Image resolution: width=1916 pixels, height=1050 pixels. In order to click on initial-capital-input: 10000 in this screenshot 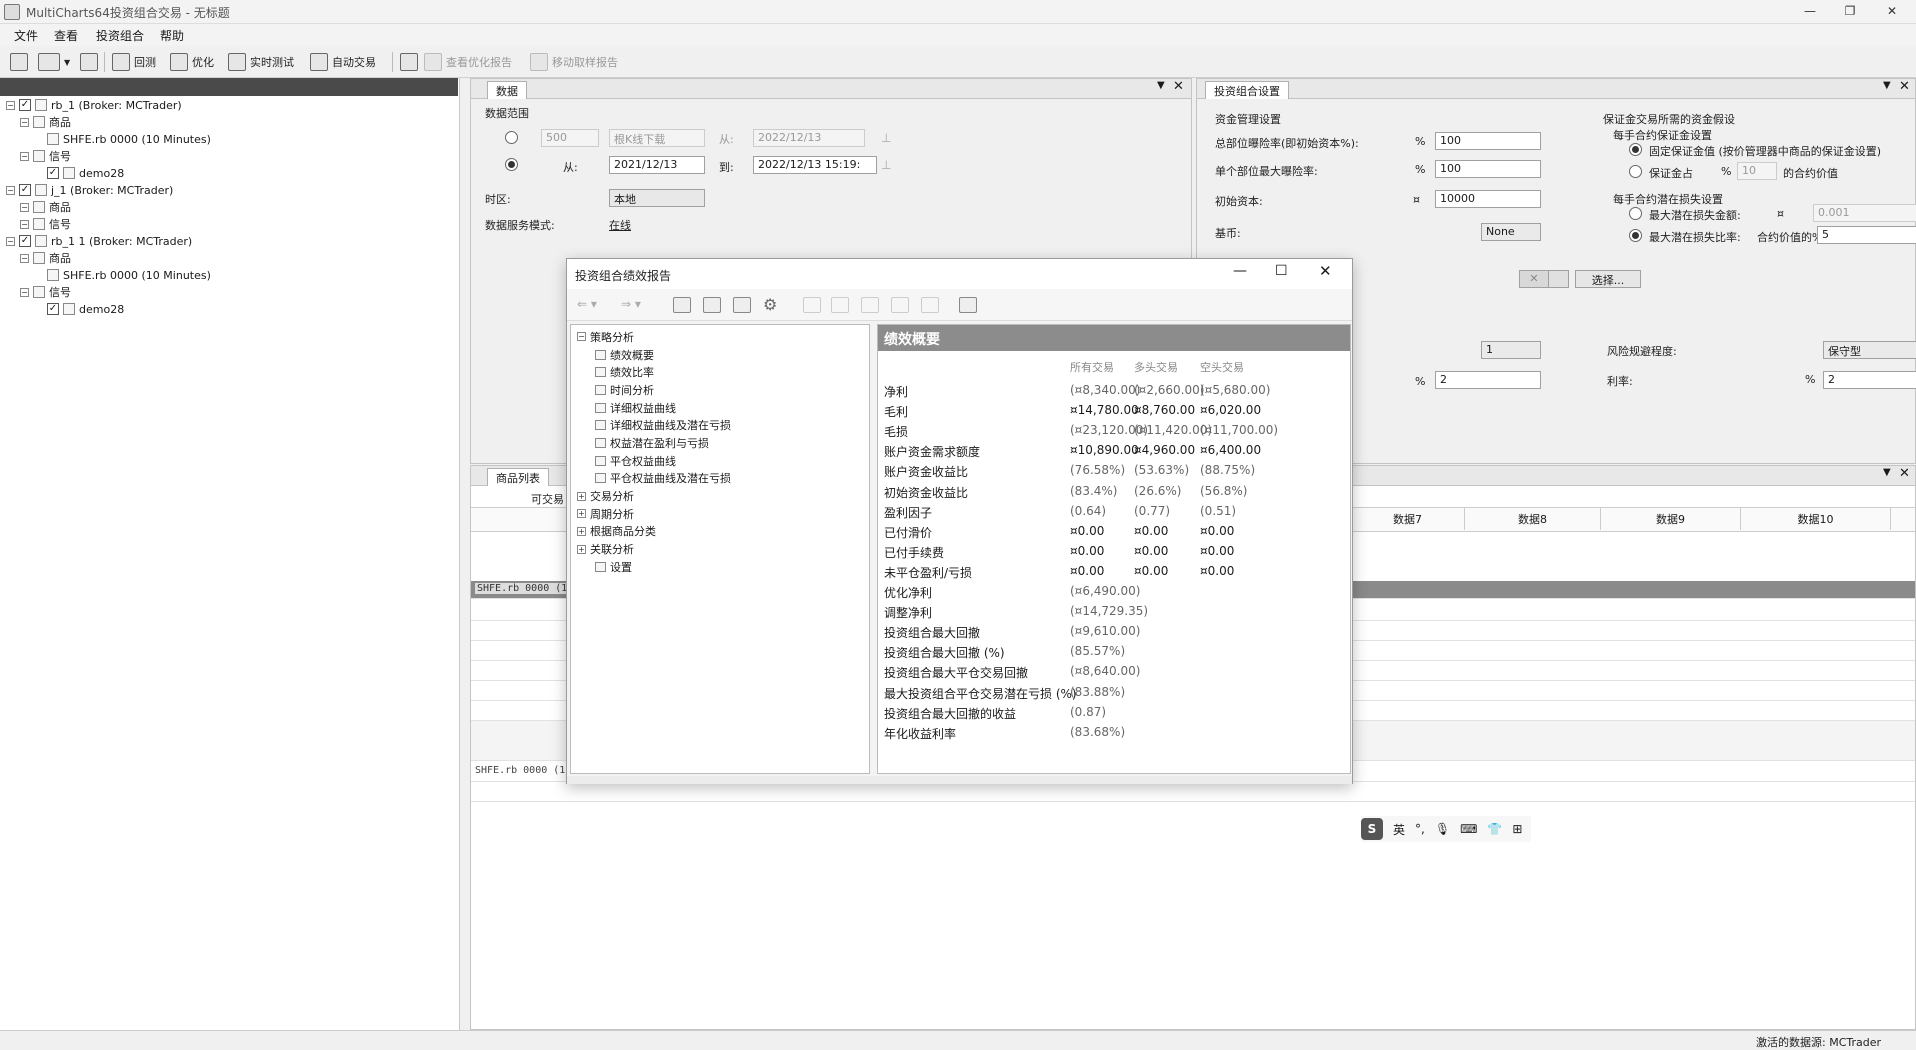, I will do `click(1488, 199)`.